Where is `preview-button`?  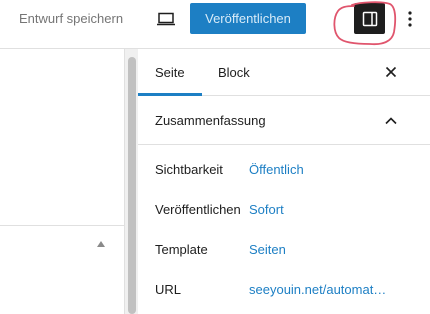
preview-button is located at coordinates (166, 19).